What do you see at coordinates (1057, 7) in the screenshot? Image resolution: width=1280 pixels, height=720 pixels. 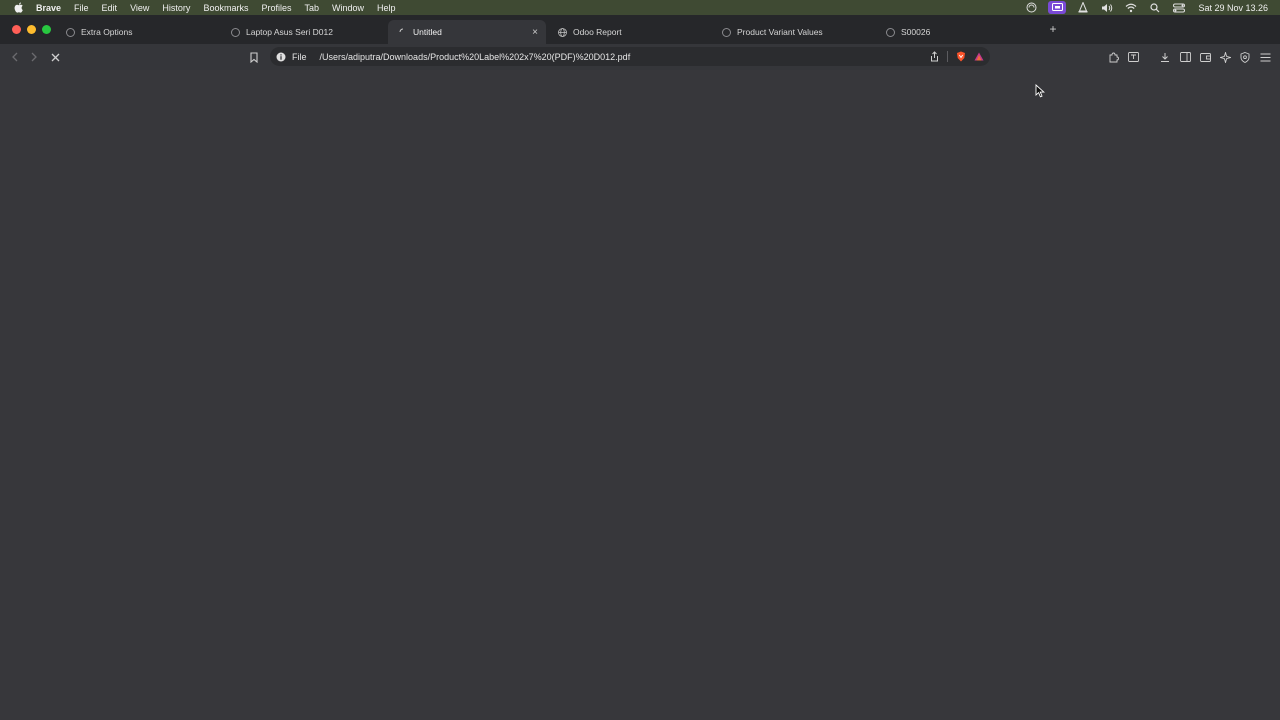 I see `screen-recording-icon` at bounding box center [1057, 7].